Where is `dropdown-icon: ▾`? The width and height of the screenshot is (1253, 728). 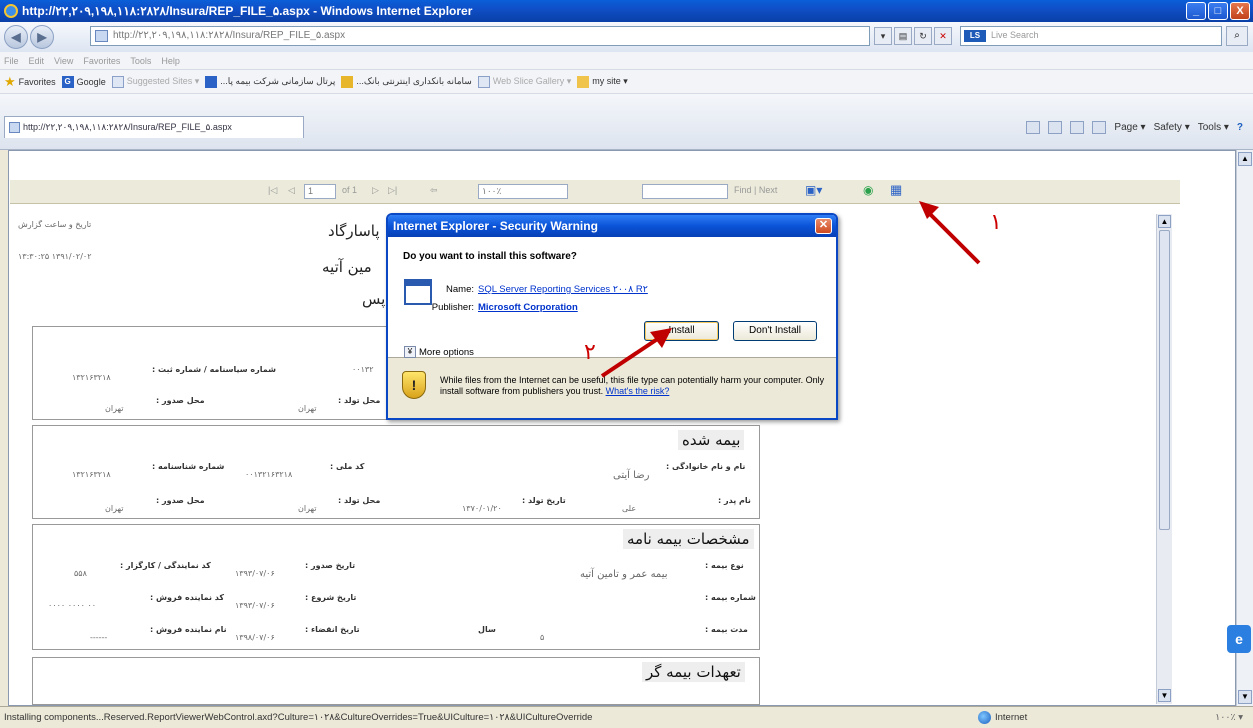 dropdown-icon: ▾ is located at coordinates (883, 36).